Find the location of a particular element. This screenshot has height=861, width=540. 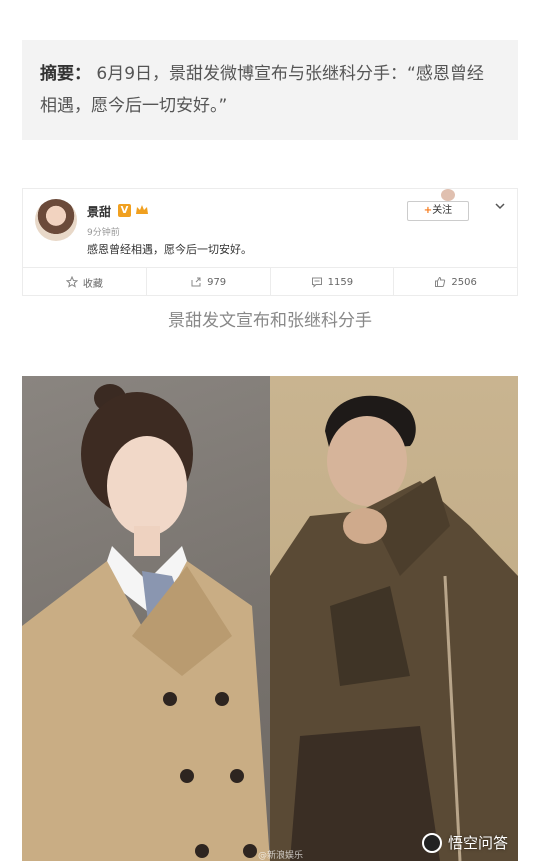

like-count: 2506 is located at coordinates (464, 282).